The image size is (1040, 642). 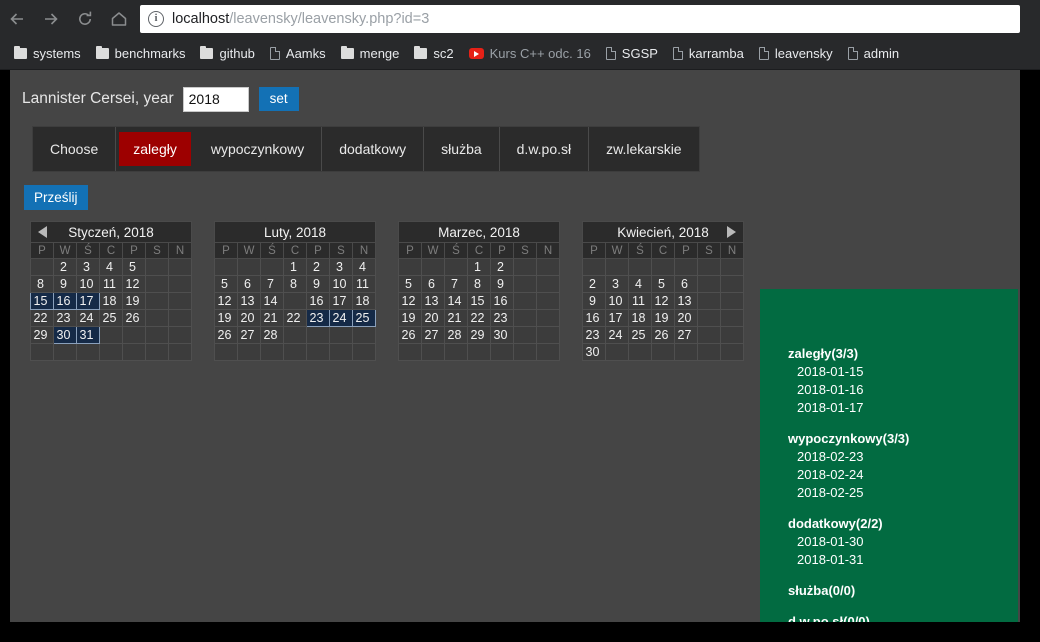 I want to click on tab-zaleg-y: zaległy, so click(x=155, y=149).